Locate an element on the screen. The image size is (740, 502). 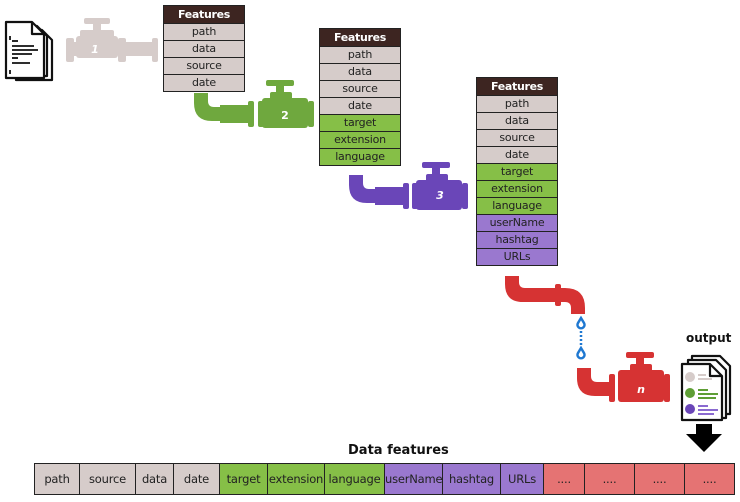
valve-1-icon: 1 is located at coordinates (112, 40).